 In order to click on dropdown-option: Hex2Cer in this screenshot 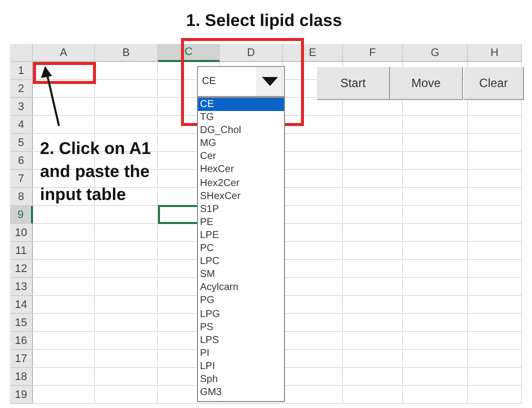, I will do `click(241, 183)`.